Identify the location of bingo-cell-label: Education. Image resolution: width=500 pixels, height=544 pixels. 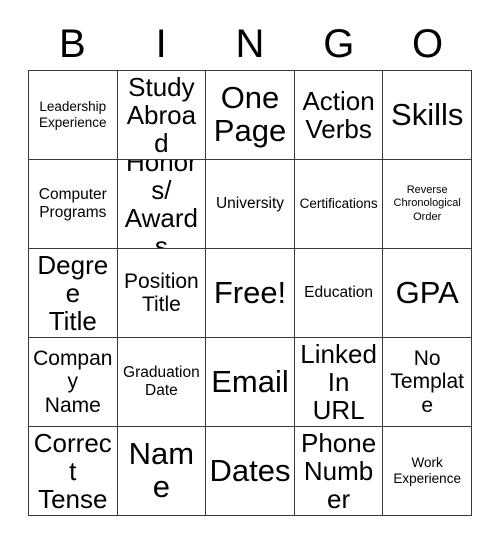
(339, 293).